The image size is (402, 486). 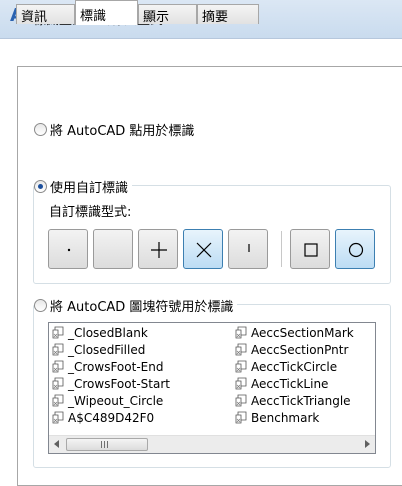 What do you see at coordinates (56, 444) in the screenshot?
I see `scroll-left-arrow-icon` at bounding box center [56, 444].